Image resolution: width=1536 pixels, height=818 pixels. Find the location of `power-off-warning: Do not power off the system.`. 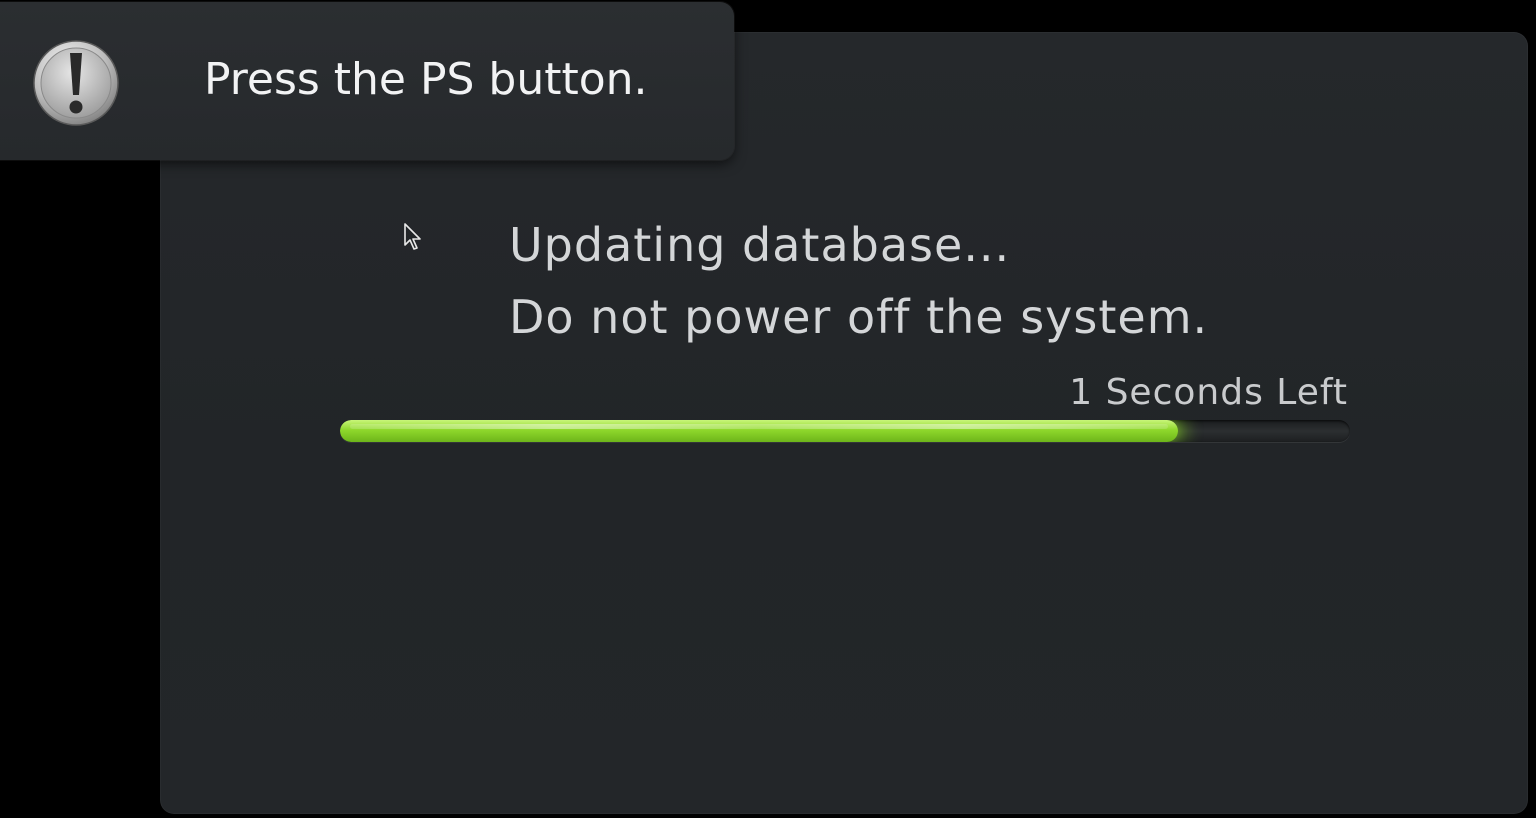

power-off-warning: Do not power off the system. is located at coordinates (859, 317).